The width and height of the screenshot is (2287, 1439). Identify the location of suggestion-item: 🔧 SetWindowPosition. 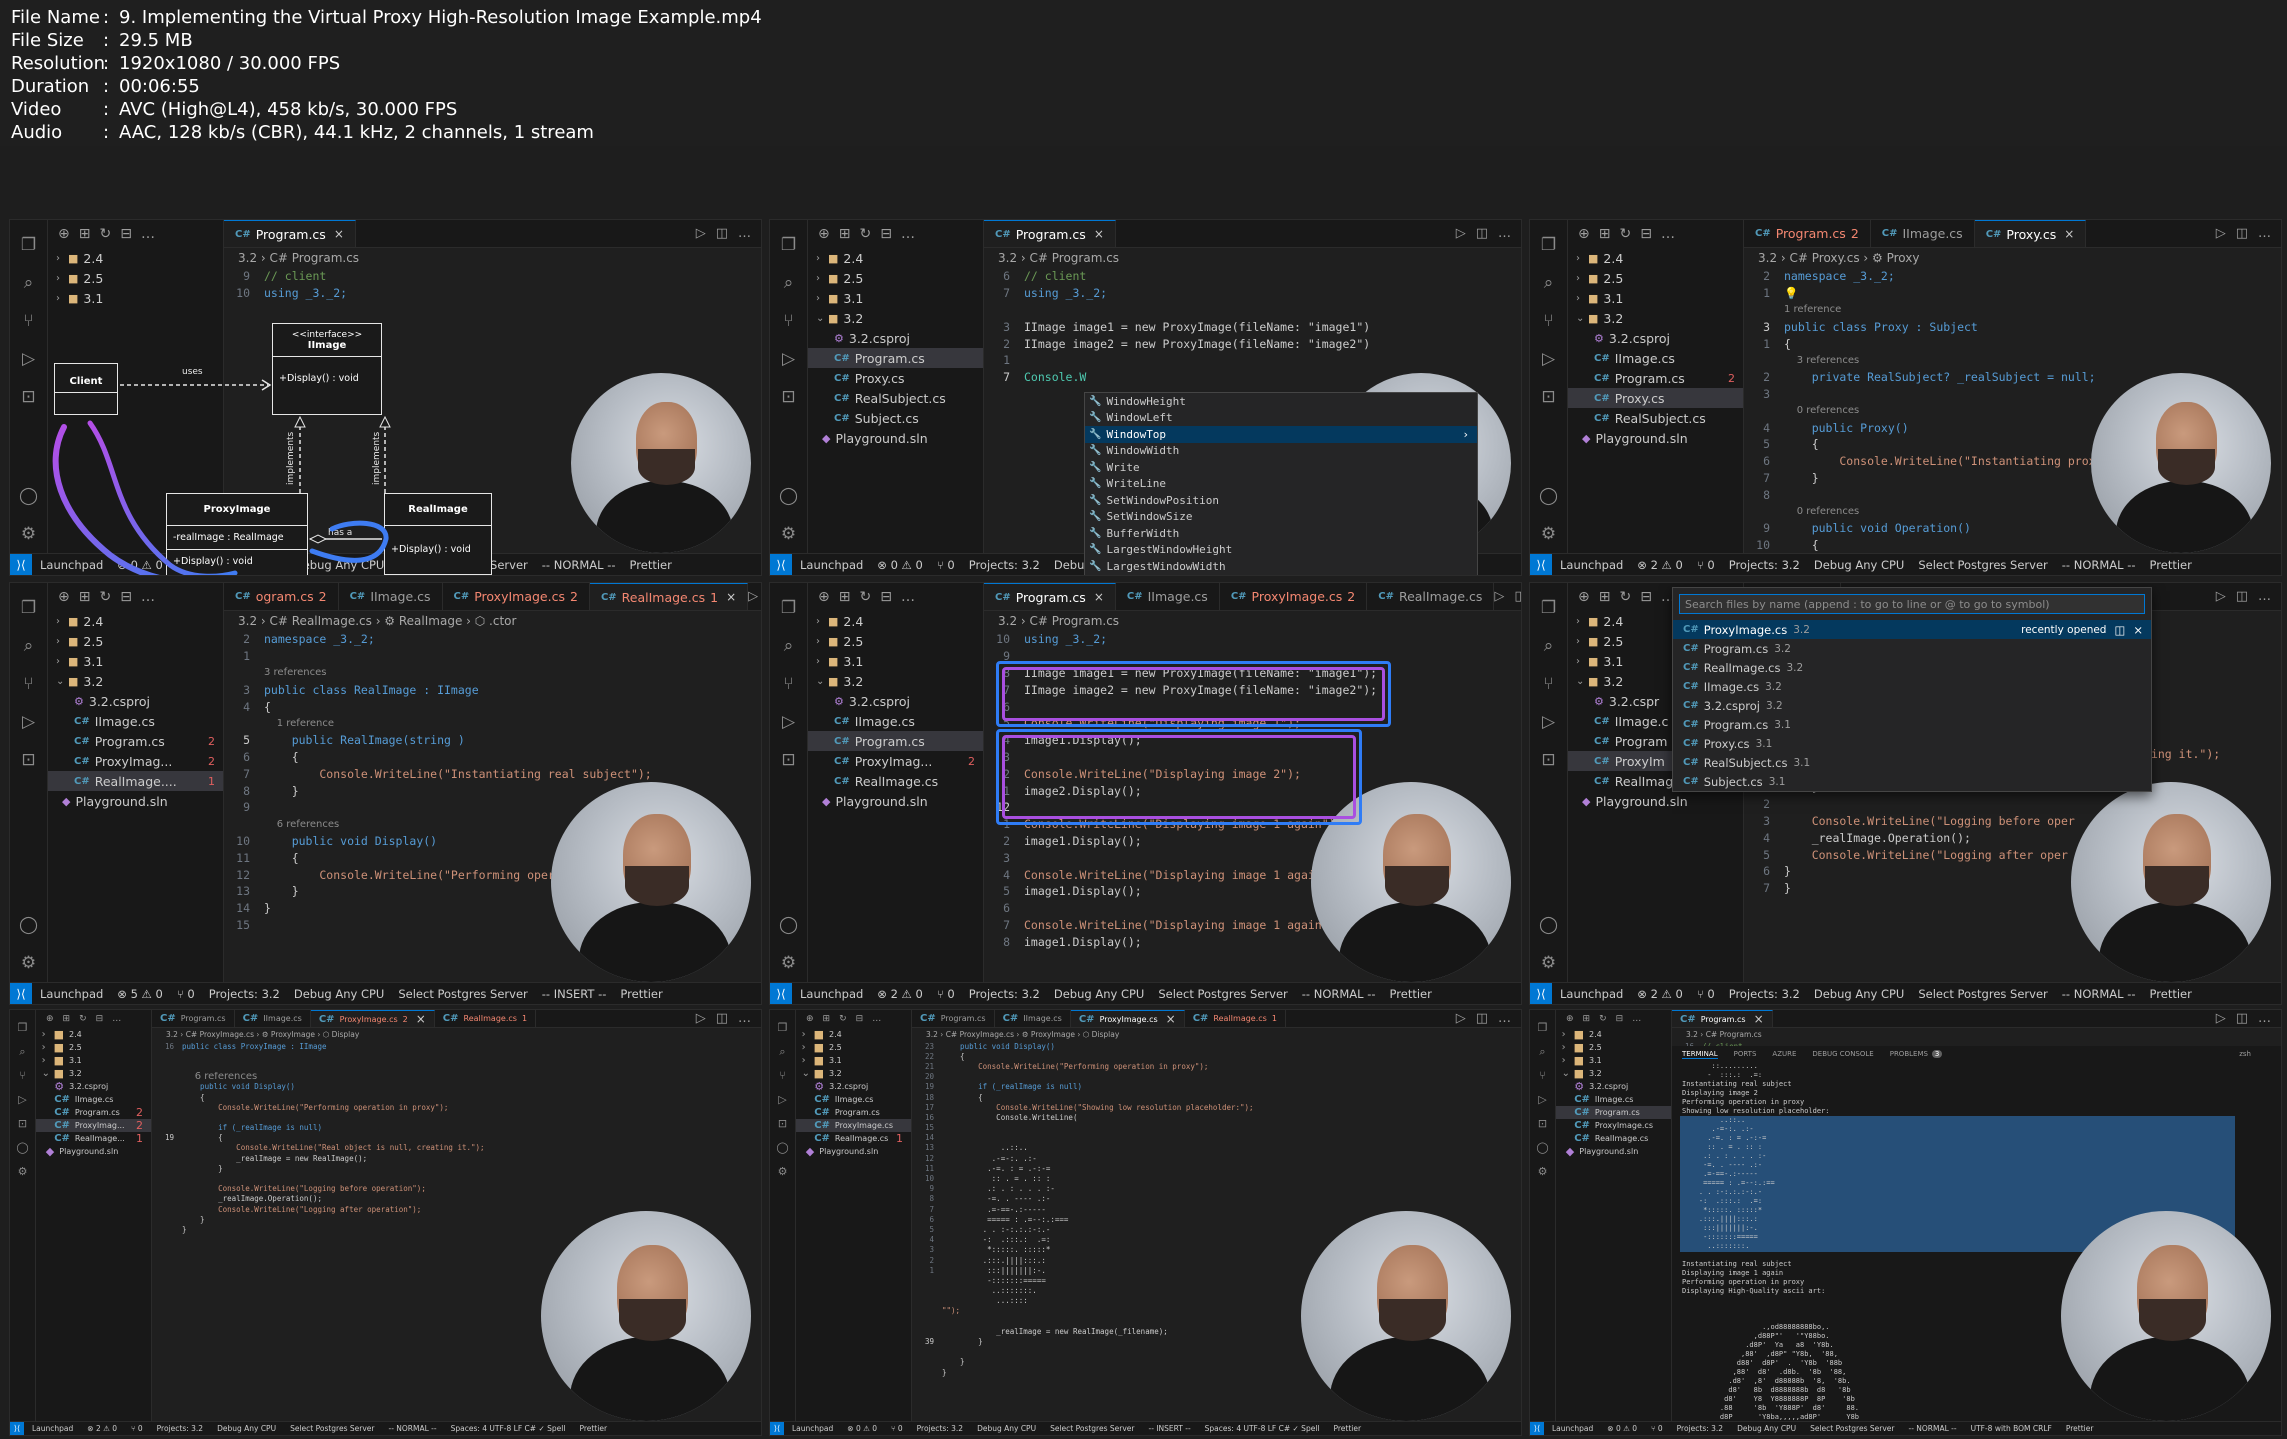
(1281, 500).